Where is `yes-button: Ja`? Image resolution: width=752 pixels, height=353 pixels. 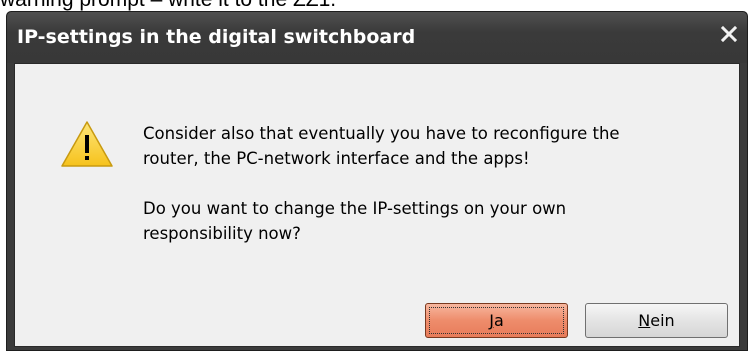
yes-button: Ja is located at coordinates (496, 320).